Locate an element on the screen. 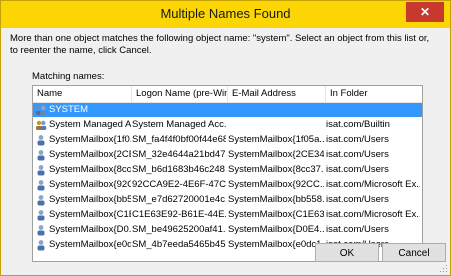 The image size is (451, 276). user-group-icon is located at coordinates (41, 125).